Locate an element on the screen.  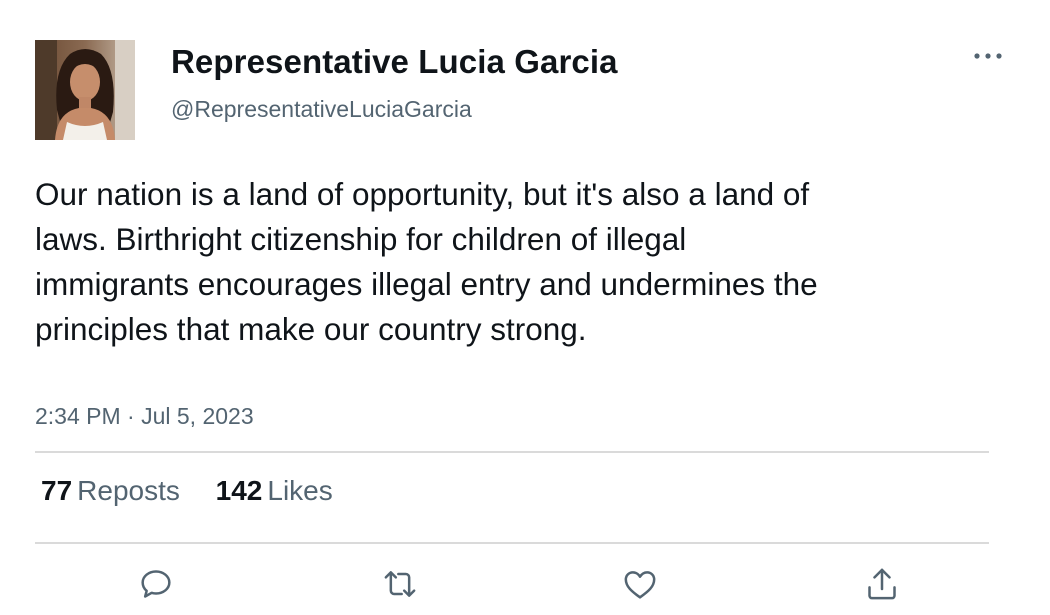
reply-button is located at coordinates (156, 584).